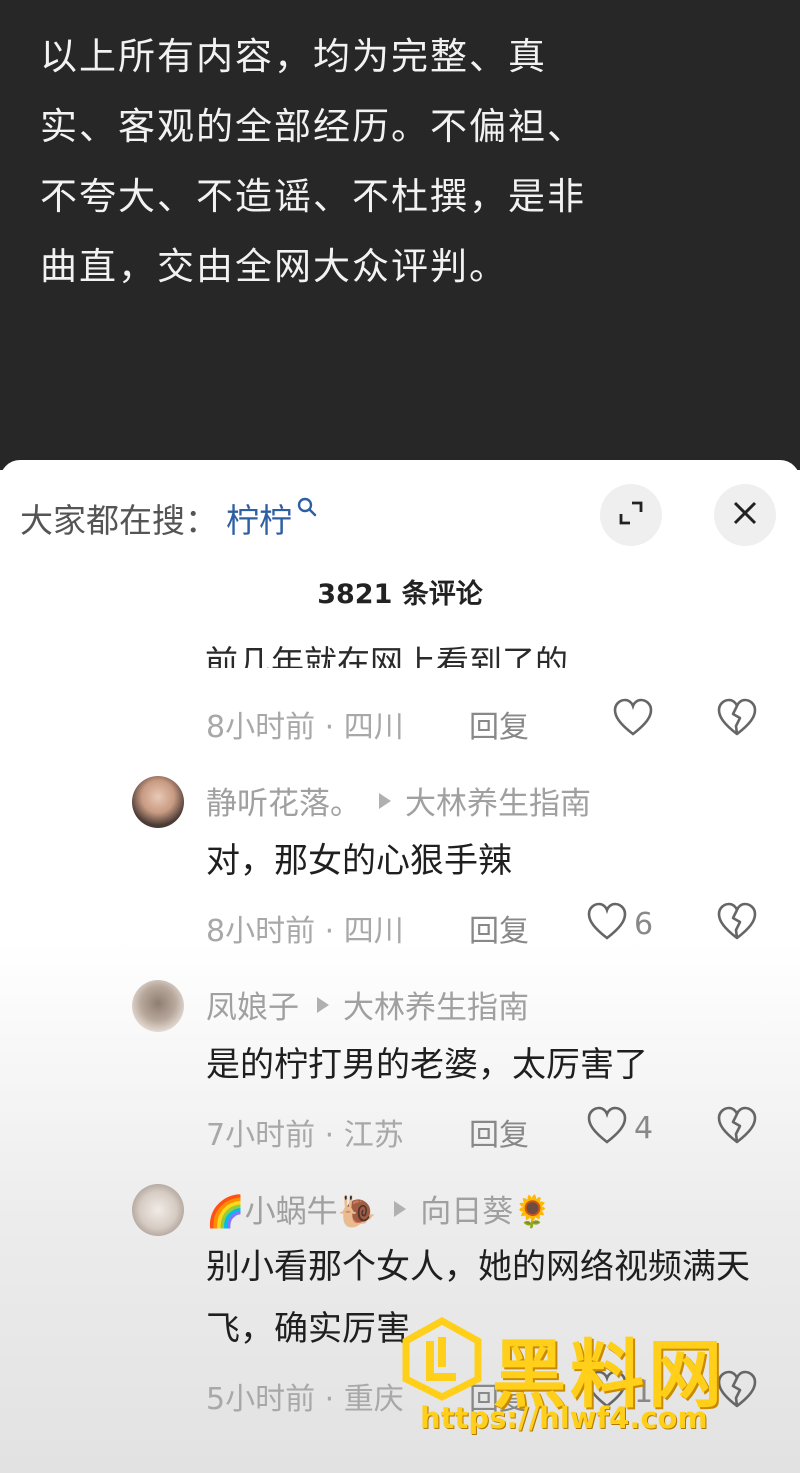  I want to click on clipped-comment-meta: 8小时前 · 四川 回复, so click(486, 721).